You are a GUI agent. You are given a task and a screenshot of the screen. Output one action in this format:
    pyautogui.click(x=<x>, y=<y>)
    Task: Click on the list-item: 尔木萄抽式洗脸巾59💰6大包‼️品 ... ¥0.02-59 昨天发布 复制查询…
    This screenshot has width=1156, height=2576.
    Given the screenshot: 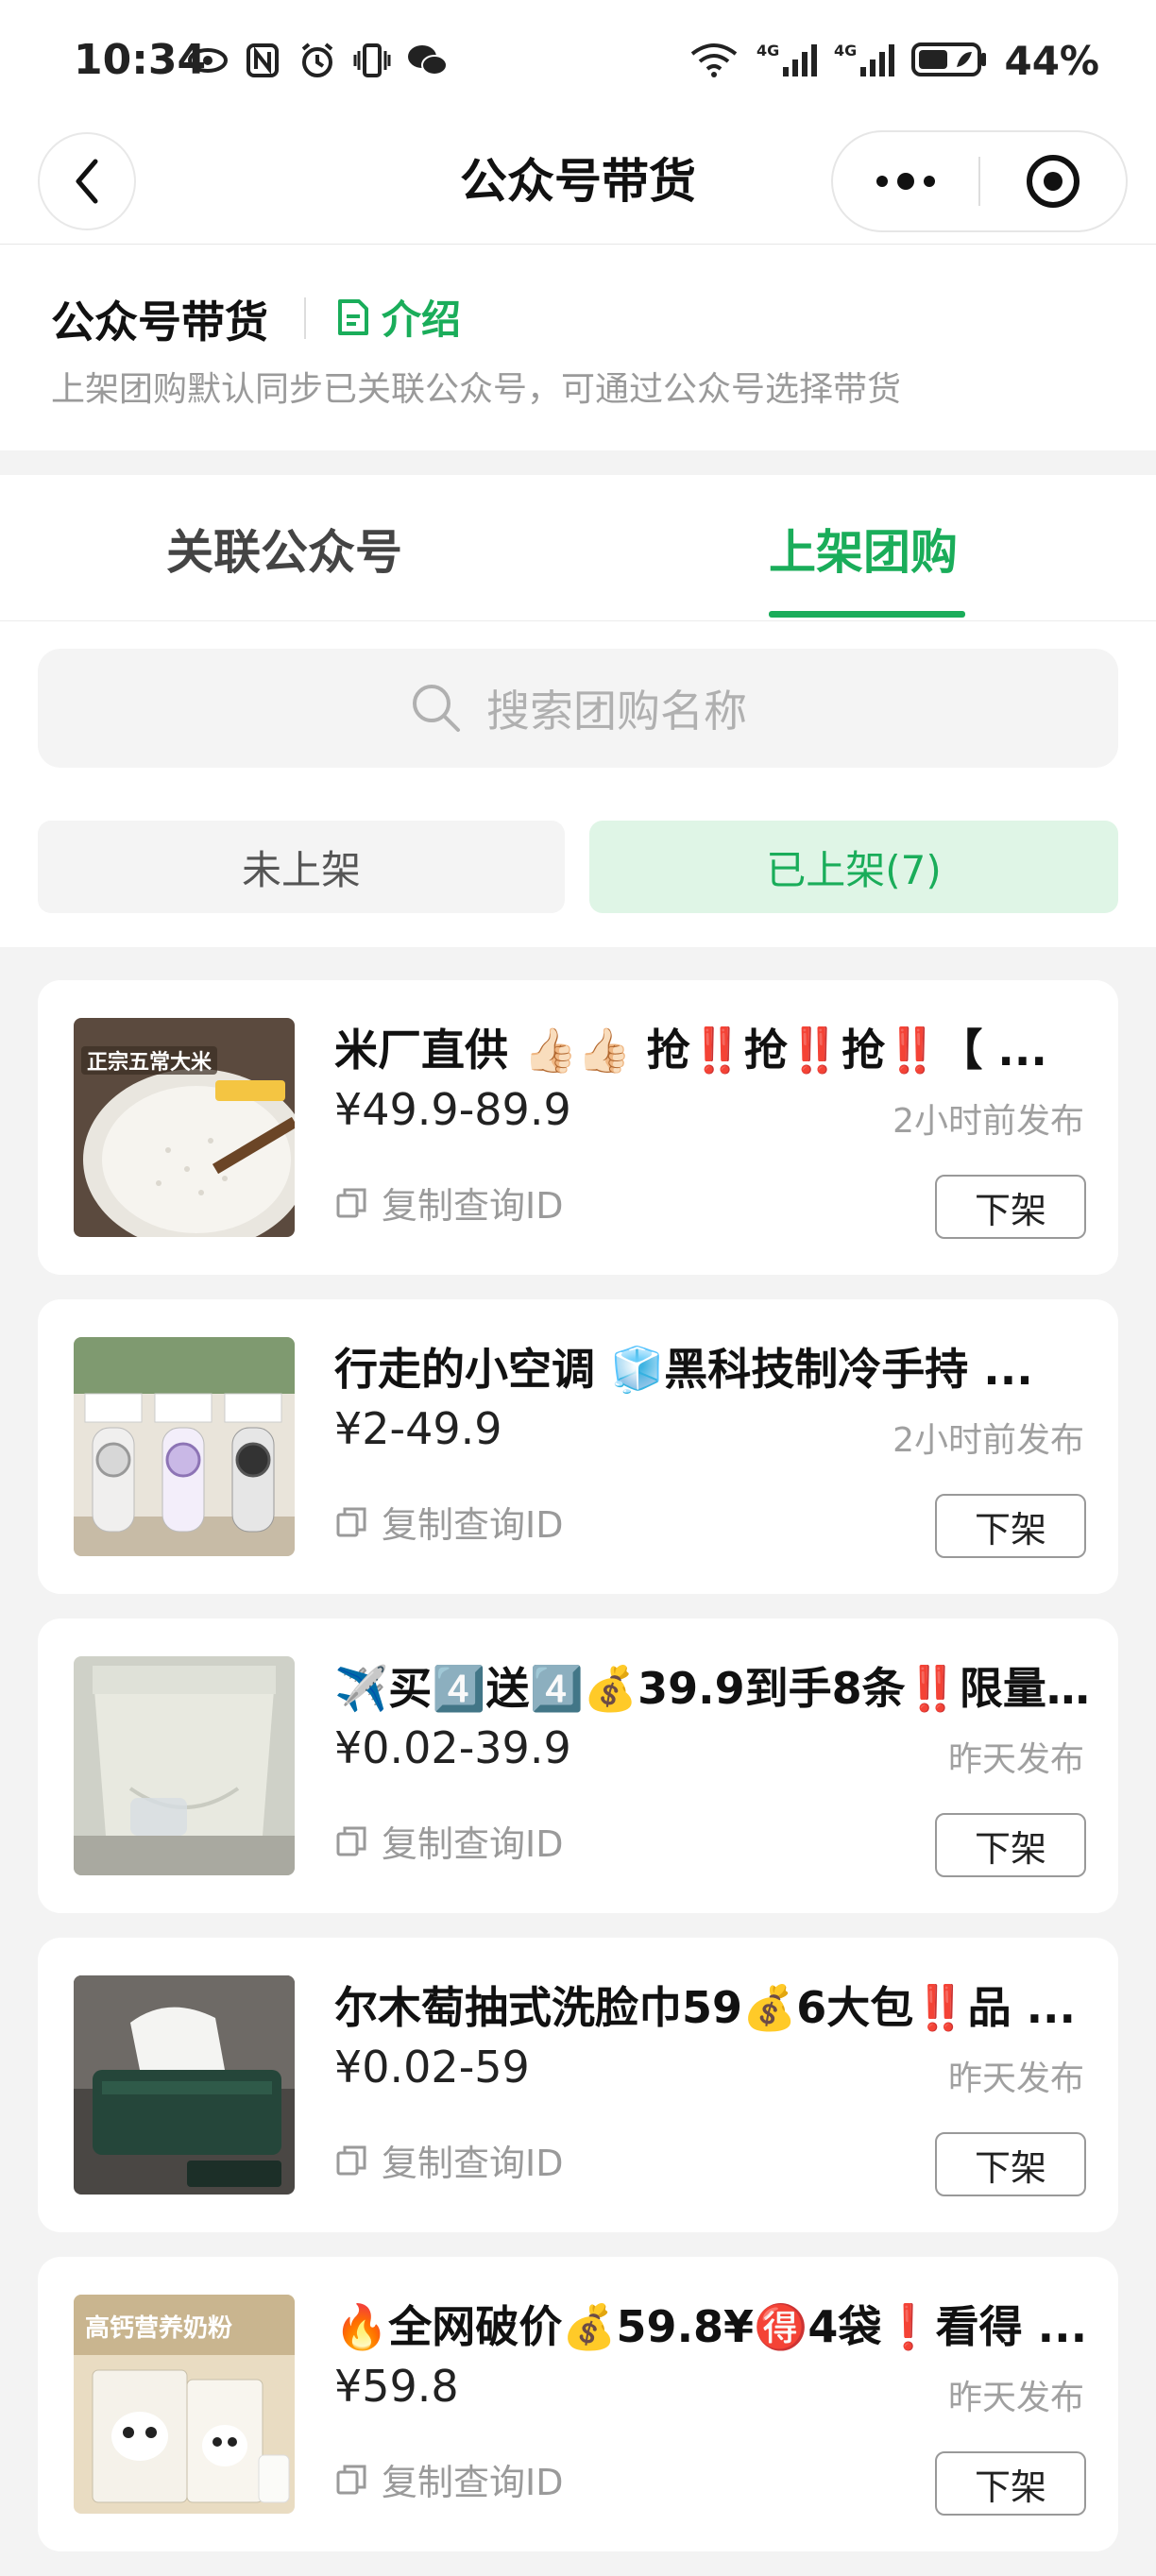 What is the action you would take?
    pyautogui.click(x=578, y=2085)
    